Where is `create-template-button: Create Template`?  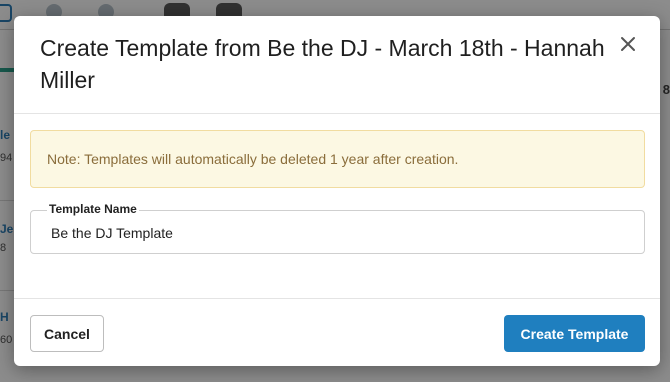 create-template-button: Create Template is located at coordinates (574, 333).